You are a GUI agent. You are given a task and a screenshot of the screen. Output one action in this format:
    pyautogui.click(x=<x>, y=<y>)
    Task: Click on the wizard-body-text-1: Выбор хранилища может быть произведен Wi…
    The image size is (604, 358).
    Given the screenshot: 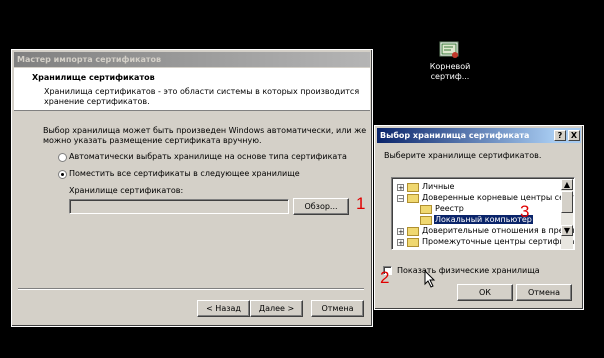 What is the action you would take?
    pyautogui.click(x=205, y=130)
    